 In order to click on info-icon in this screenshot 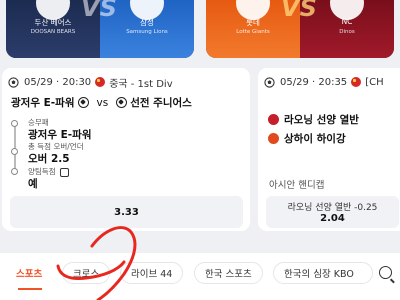, I will do `click(64, 172)`.